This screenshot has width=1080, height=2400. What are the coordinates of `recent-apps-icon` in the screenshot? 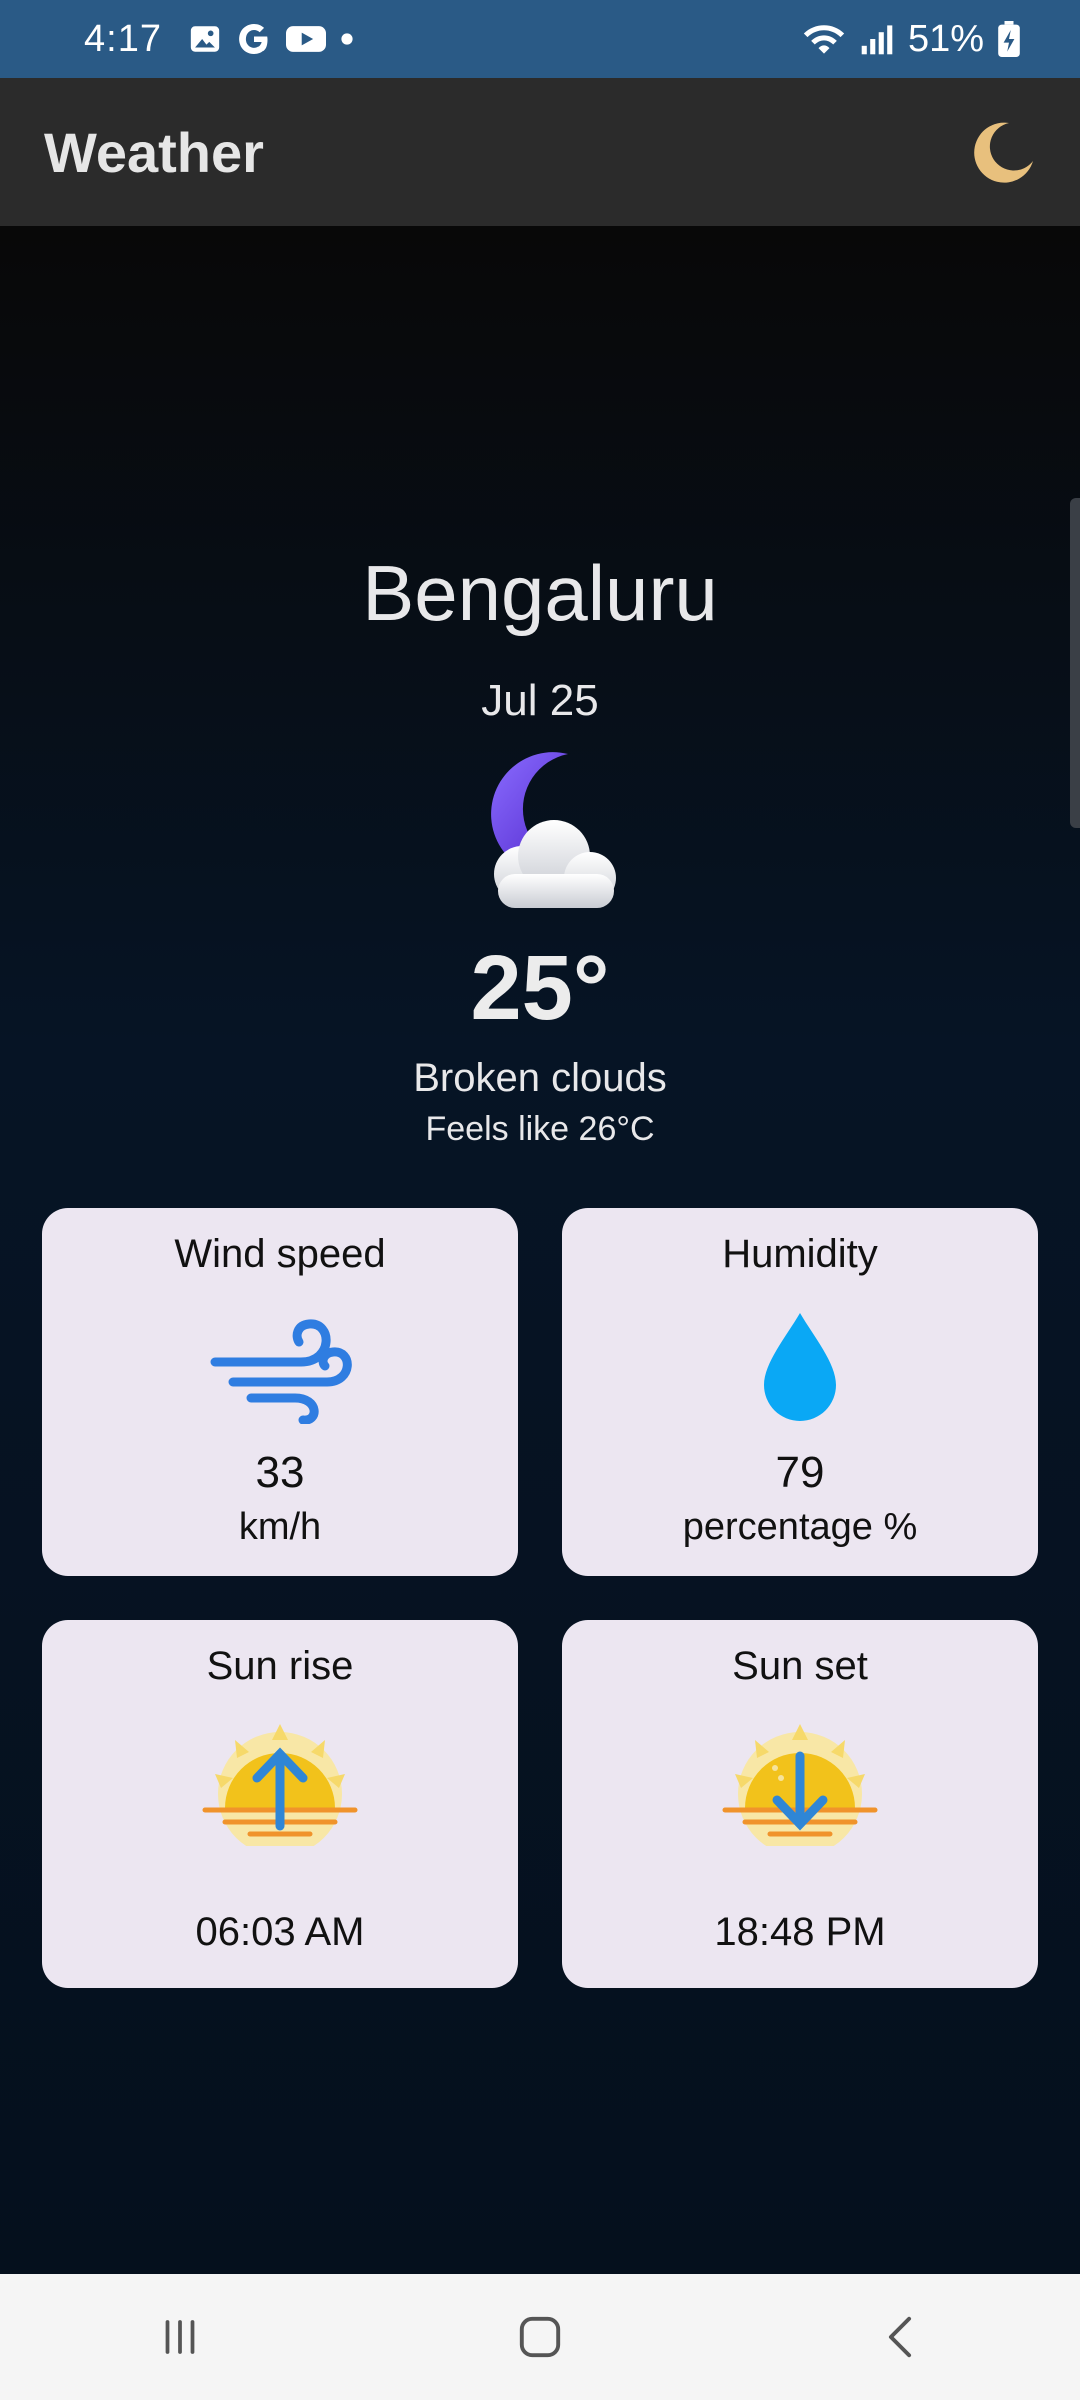 It's located at (180, 2337).